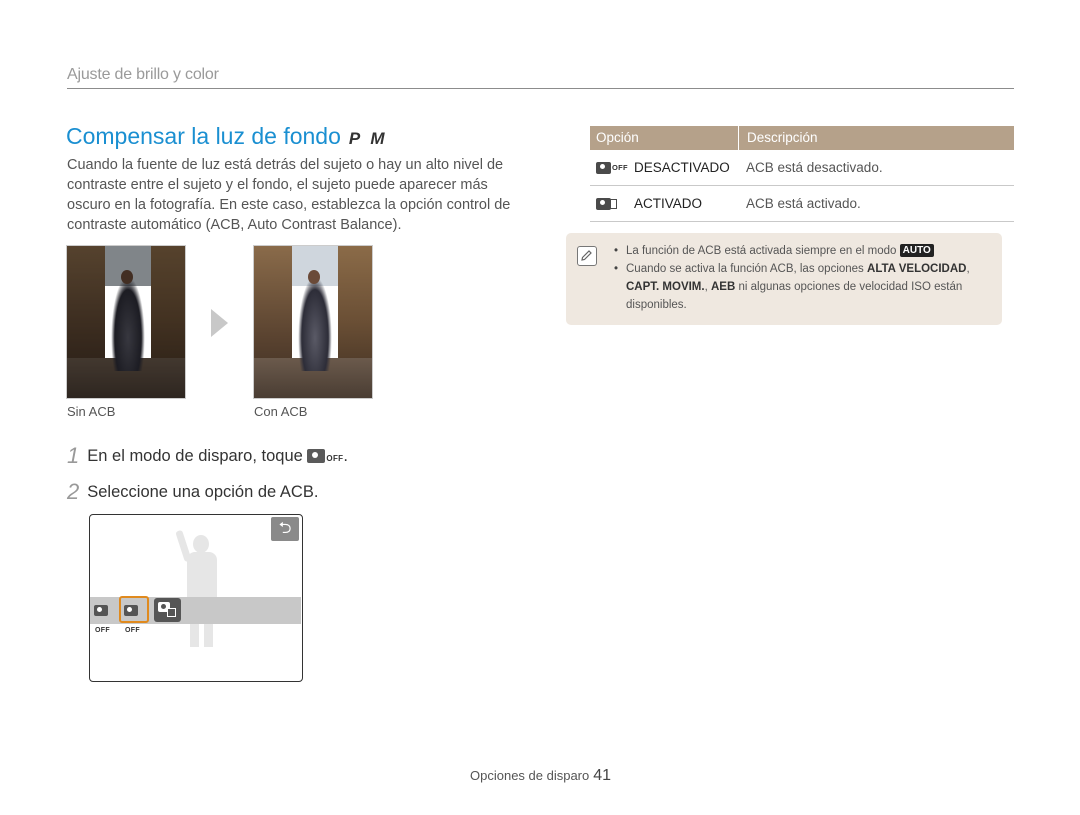  I want to click on footer-label: Opciones de disparo, so click(530, 775).